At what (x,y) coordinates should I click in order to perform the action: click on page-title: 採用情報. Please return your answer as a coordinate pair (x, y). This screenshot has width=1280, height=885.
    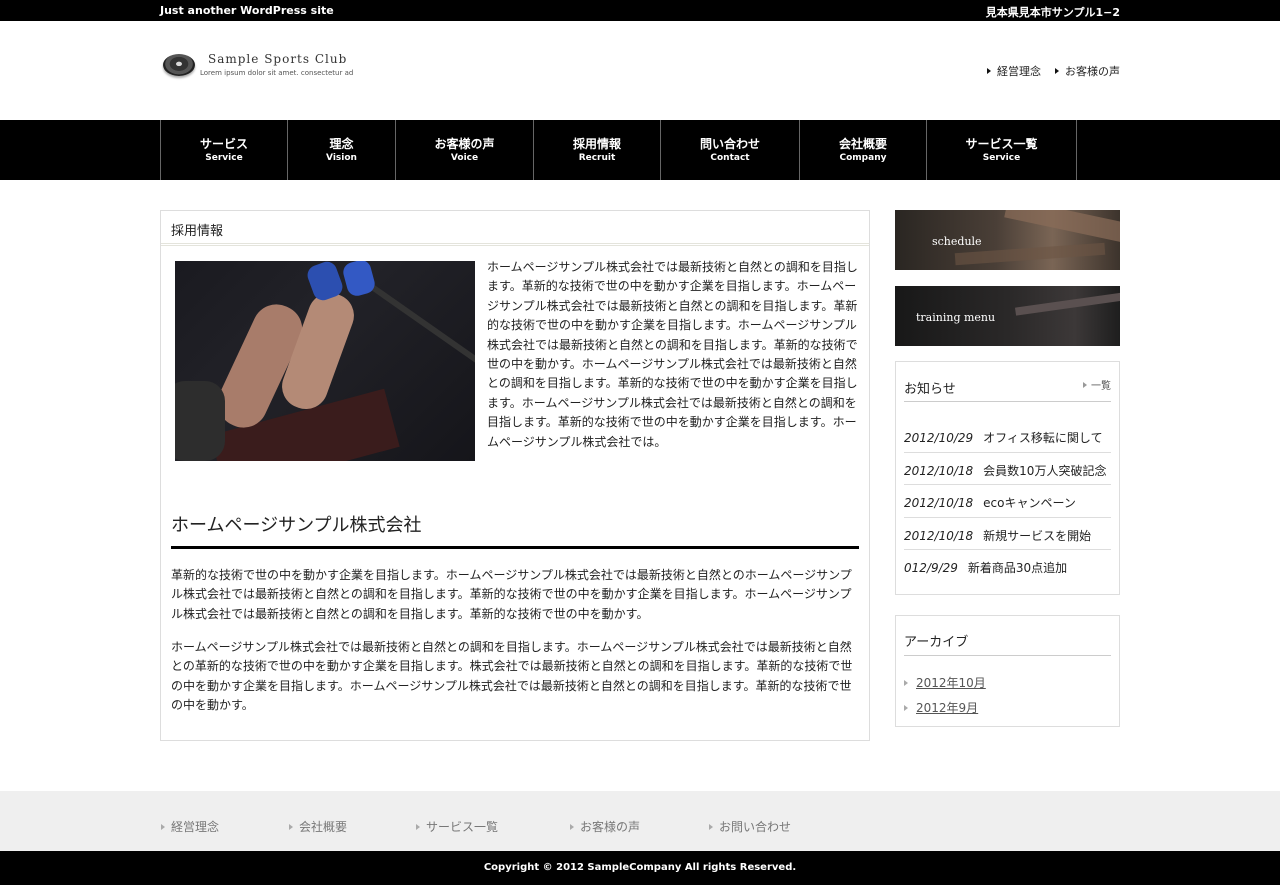
    Looking at the image, I should click on (515, 228).